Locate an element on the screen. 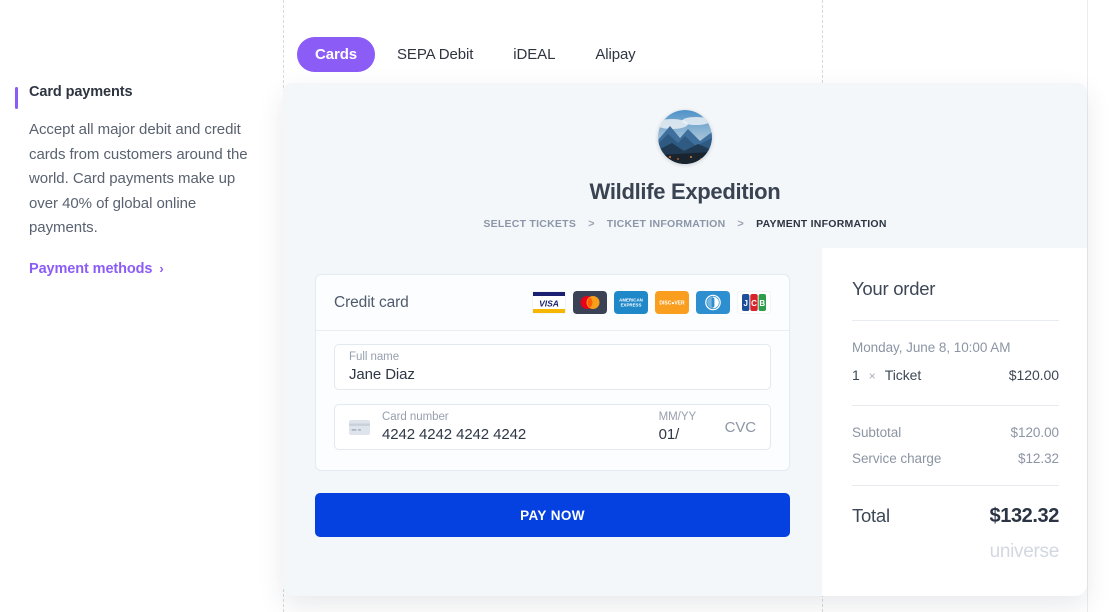 The image size is (1112, 612). summary-row-service-charge: Service charge $12.32 is located at coordinates (955, 458).